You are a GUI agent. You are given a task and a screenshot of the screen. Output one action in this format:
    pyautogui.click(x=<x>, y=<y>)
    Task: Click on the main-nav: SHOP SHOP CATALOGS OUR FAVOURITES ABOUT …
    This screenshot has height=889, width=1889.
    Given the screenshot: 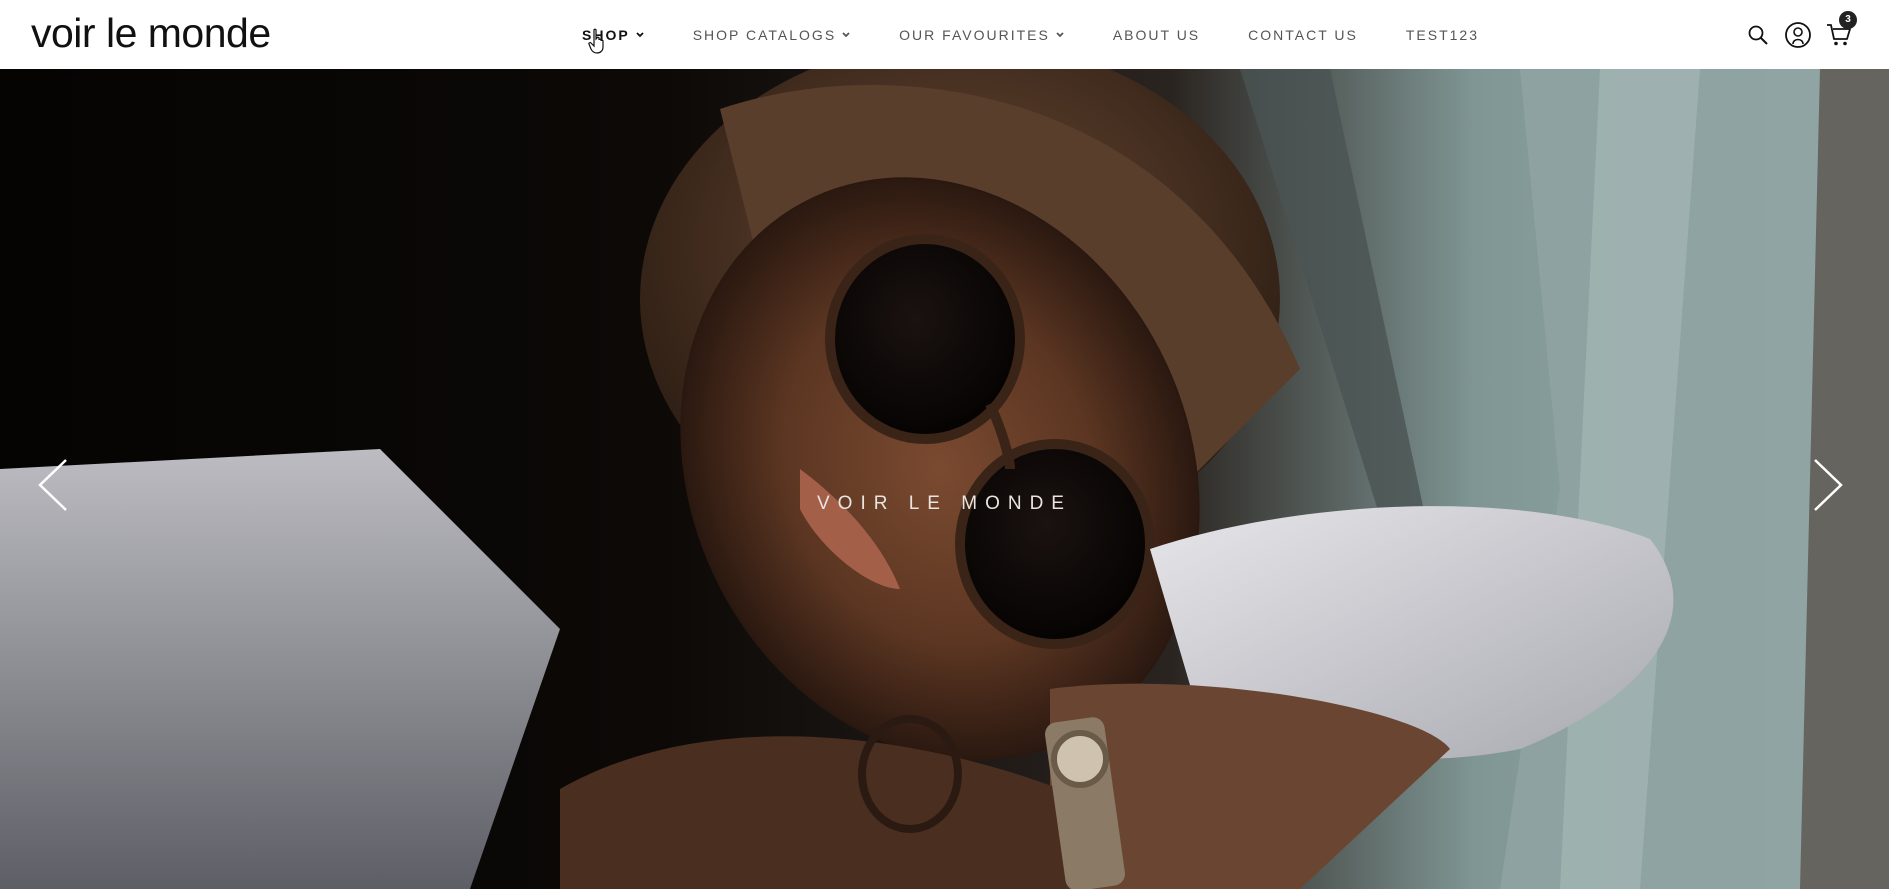 What is the action you would take?
    pyautogui.click(x=1030, y=35)
    